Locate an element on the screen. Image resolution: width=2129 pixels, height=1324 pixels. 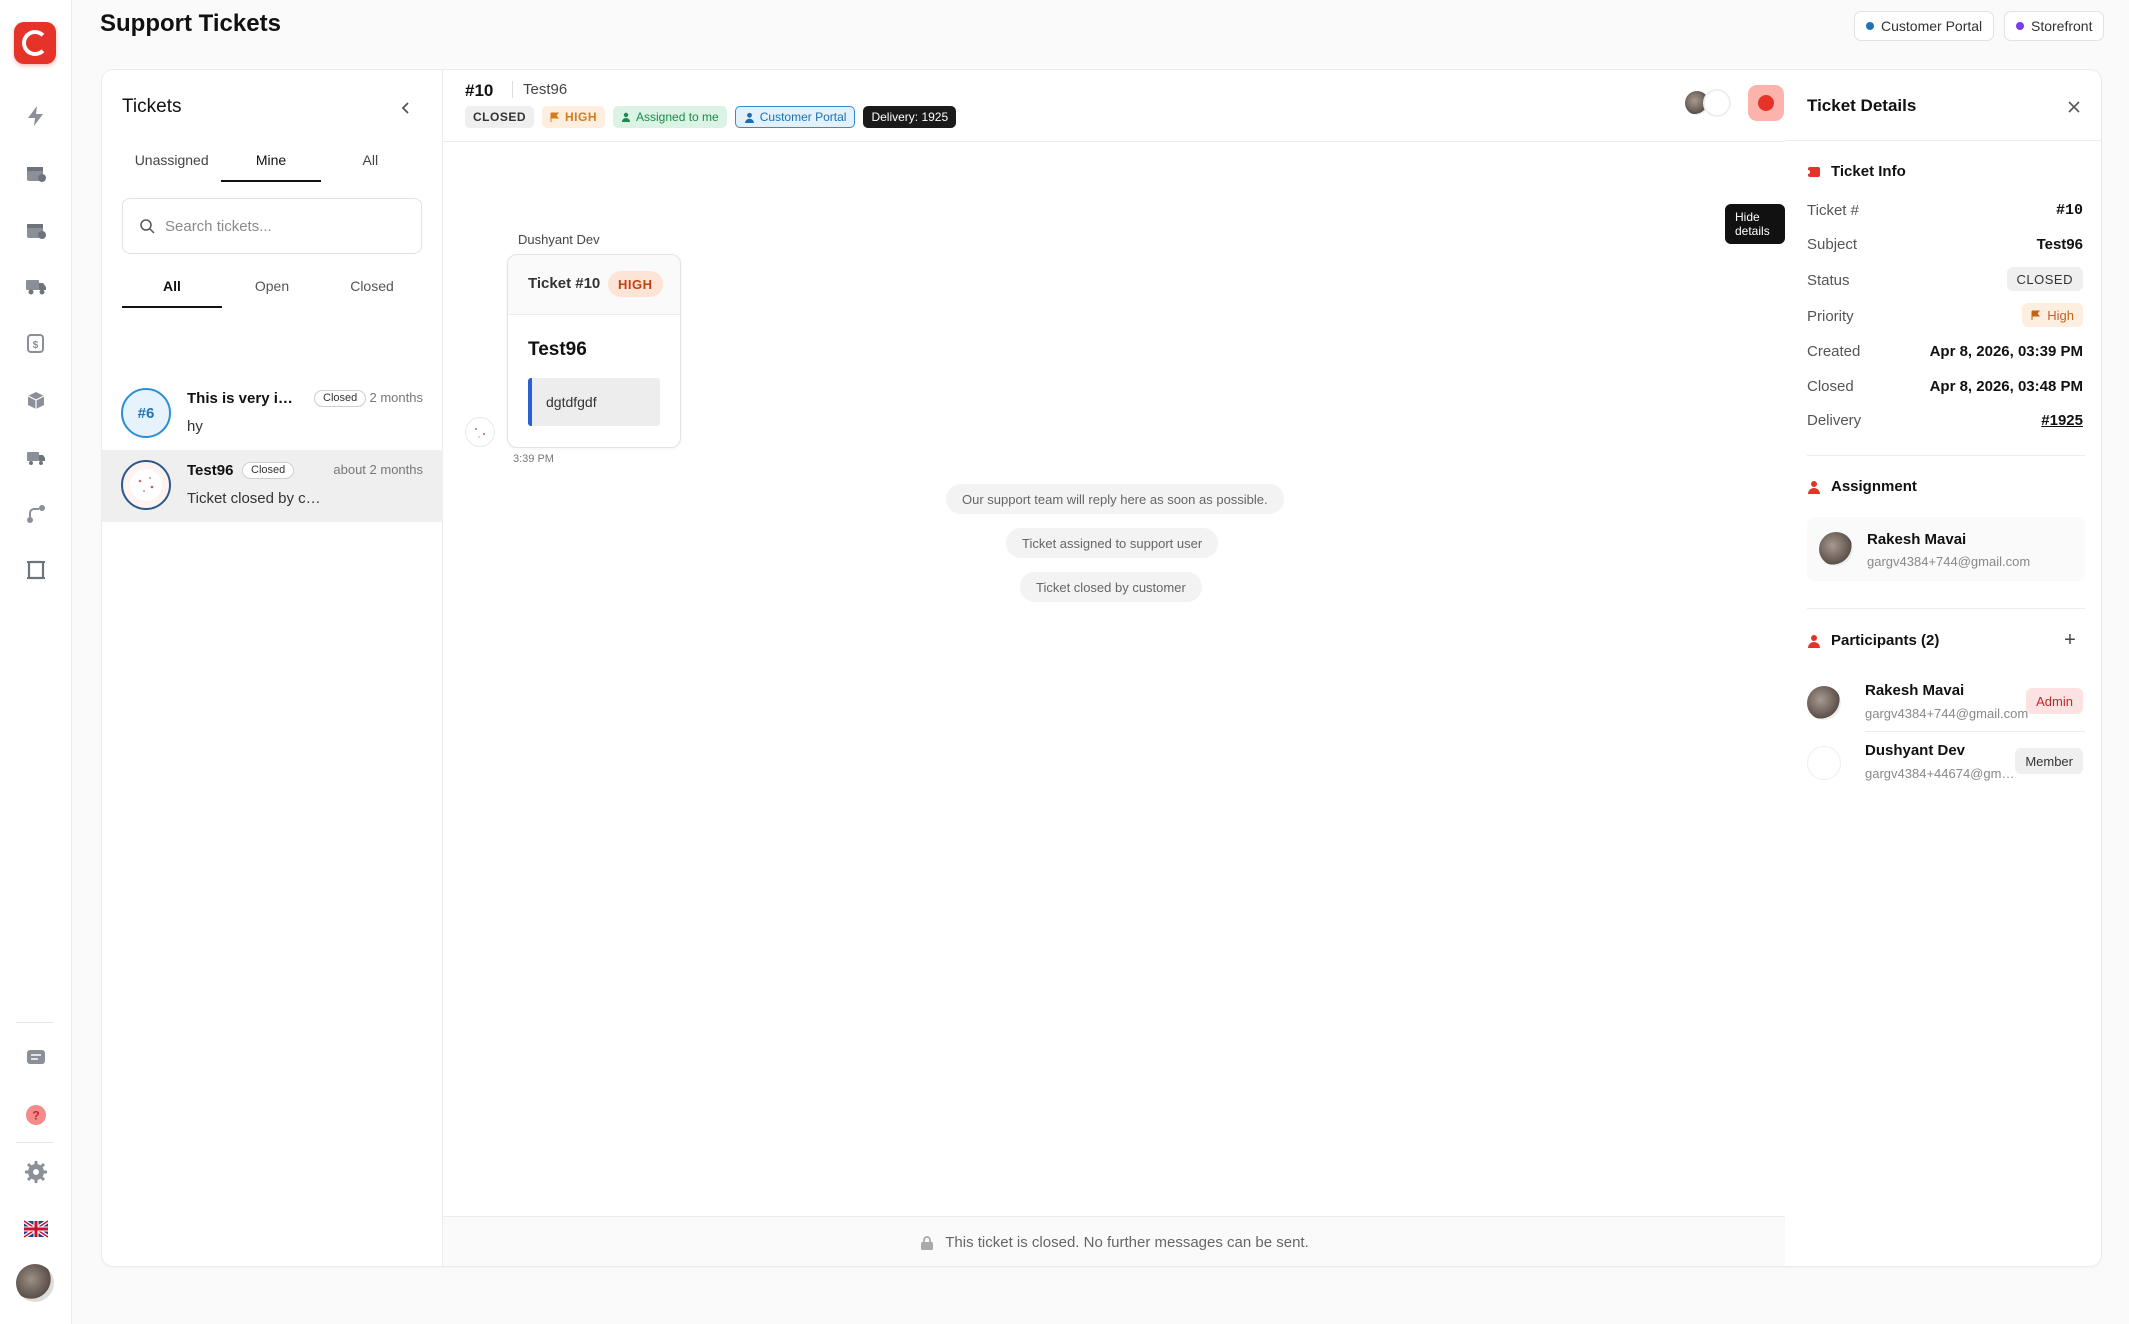
ticket-preview: hy is located at coordinates (195, 426).